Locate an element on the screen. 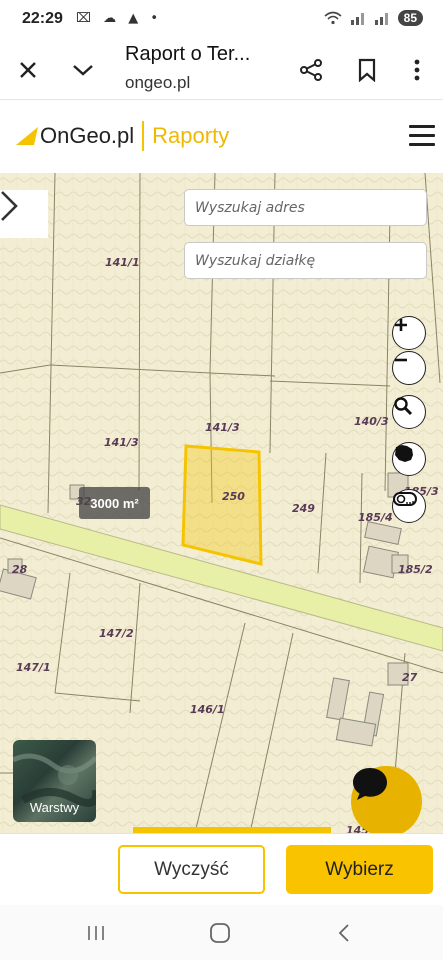 This screenshot has height=960, width=443. more-vertical-icon is located at coordinates (417, 70).